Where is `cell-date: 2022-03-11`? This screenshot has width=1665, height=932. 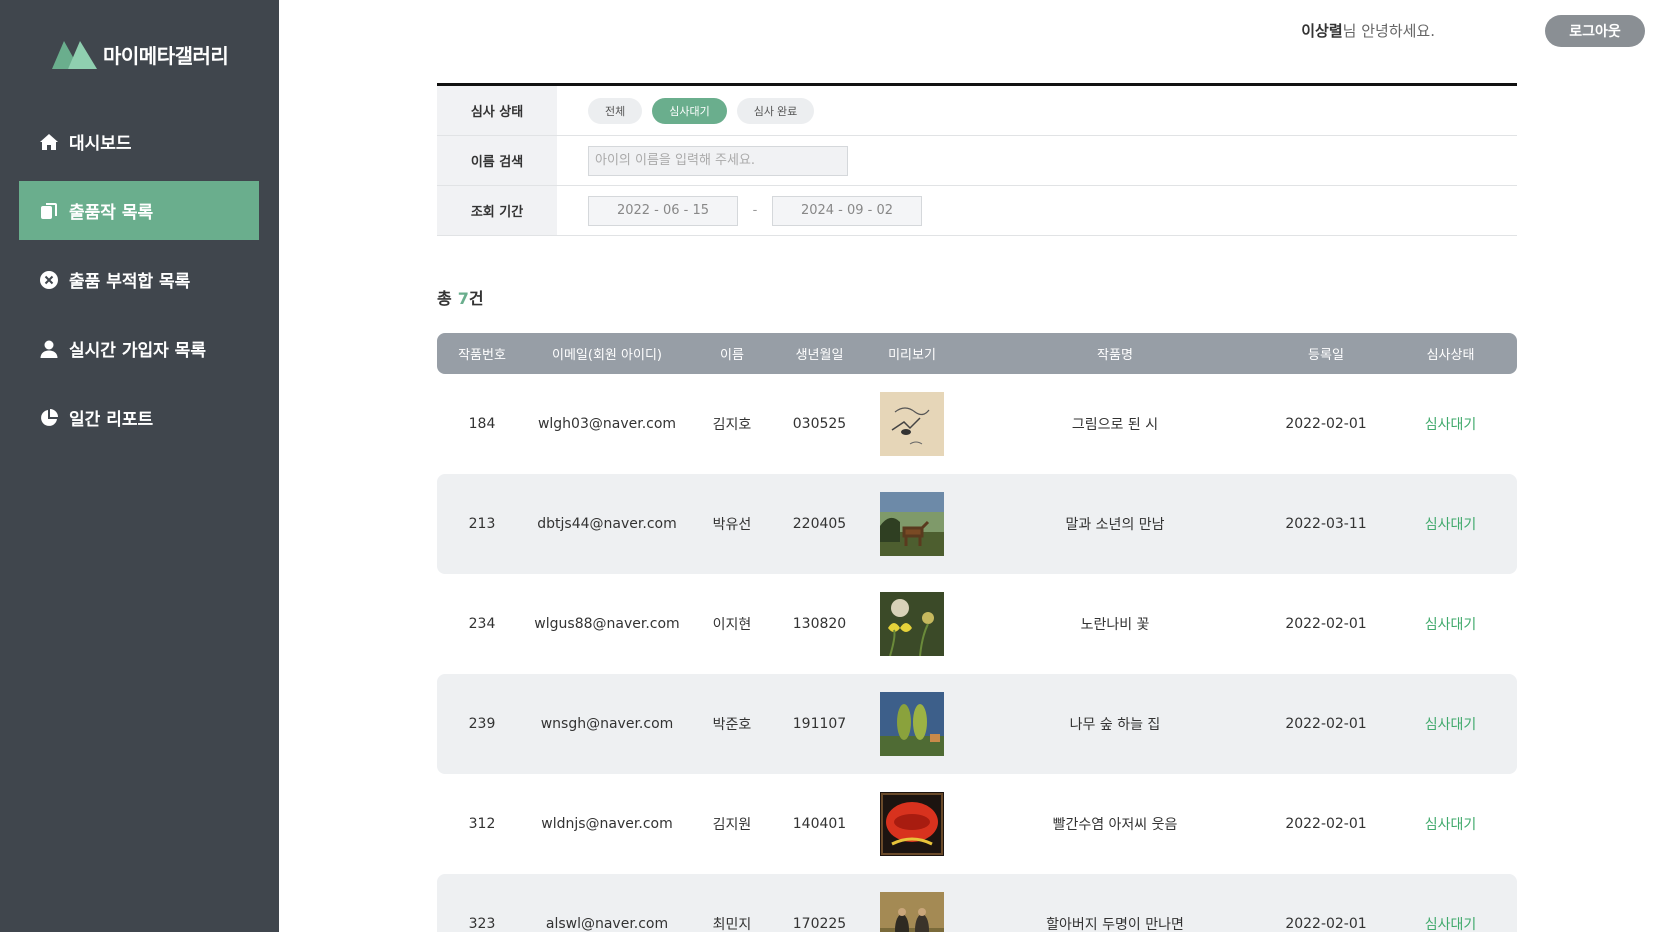 cell-date: 2022-03-11 is located at coordinates (1326, 524).